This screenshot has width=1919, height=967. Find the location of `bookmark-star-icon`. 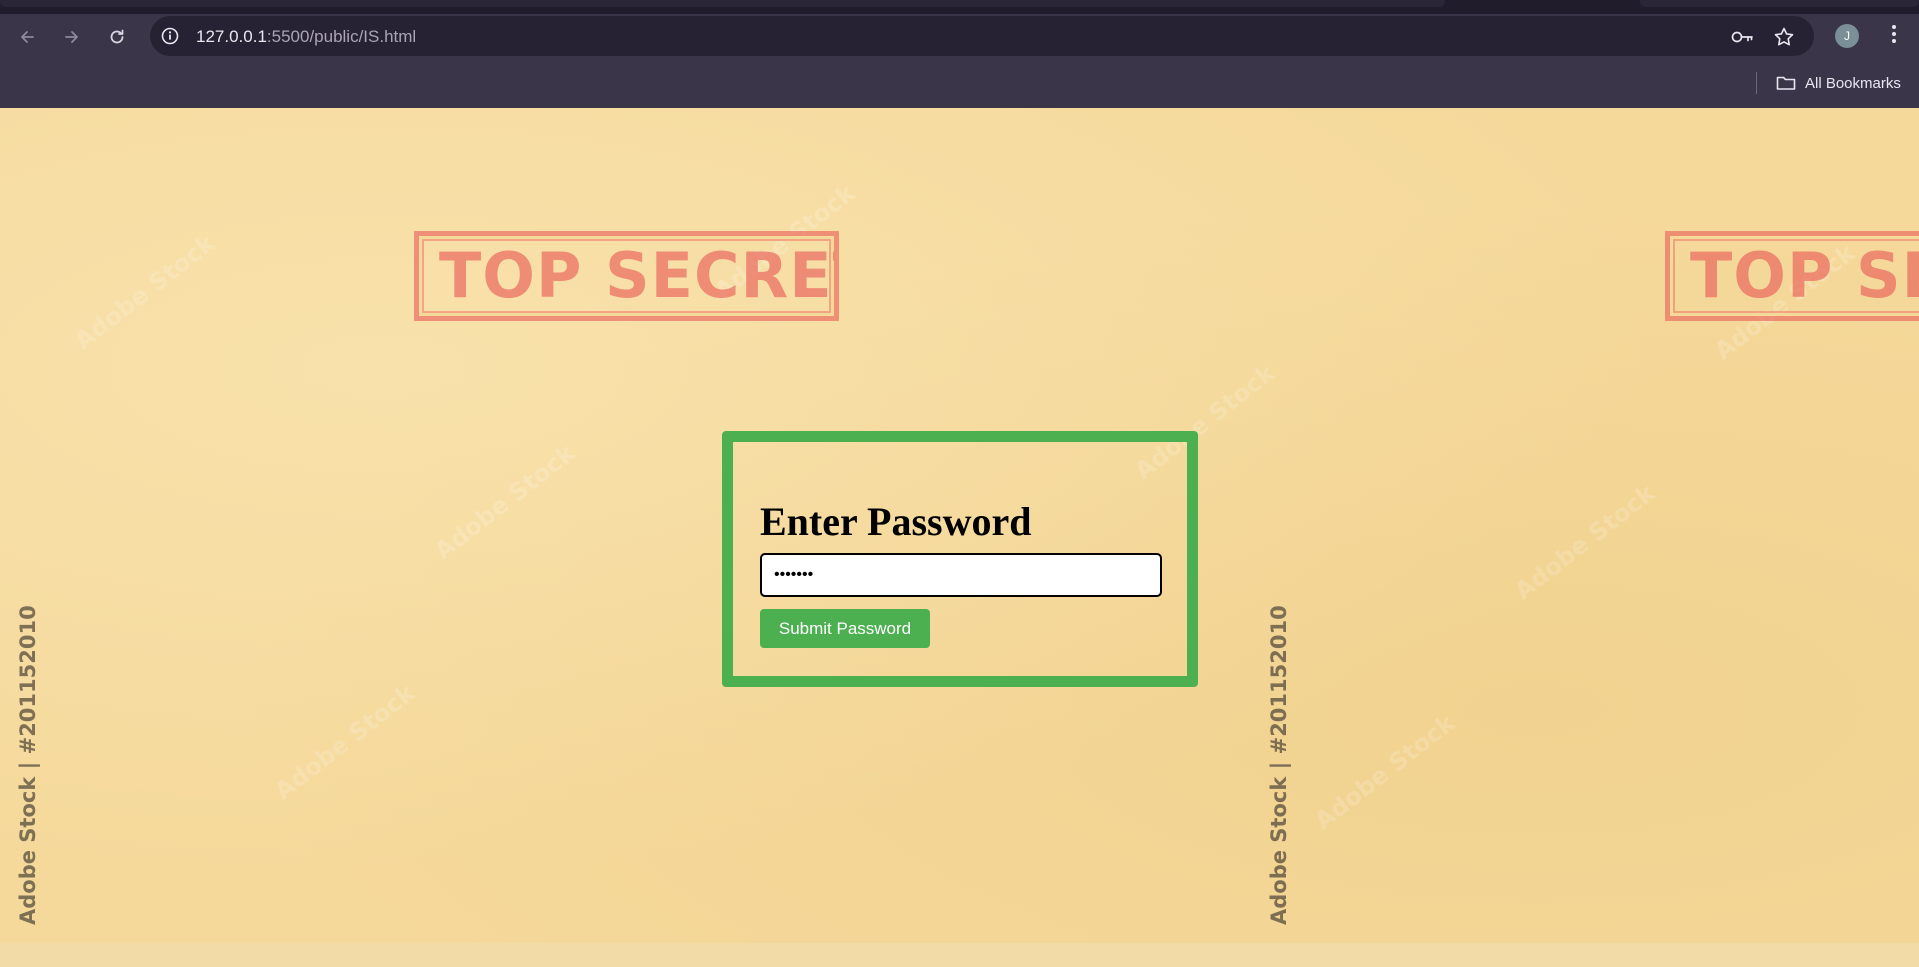

bookmark-star-icon is located at coordinates (1784, 37).